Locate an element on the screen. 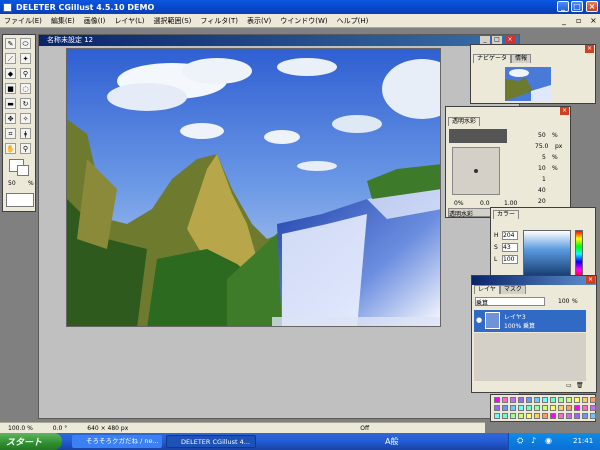  menu-layer: レイヤ(L) is located at coordinates (129, 21).